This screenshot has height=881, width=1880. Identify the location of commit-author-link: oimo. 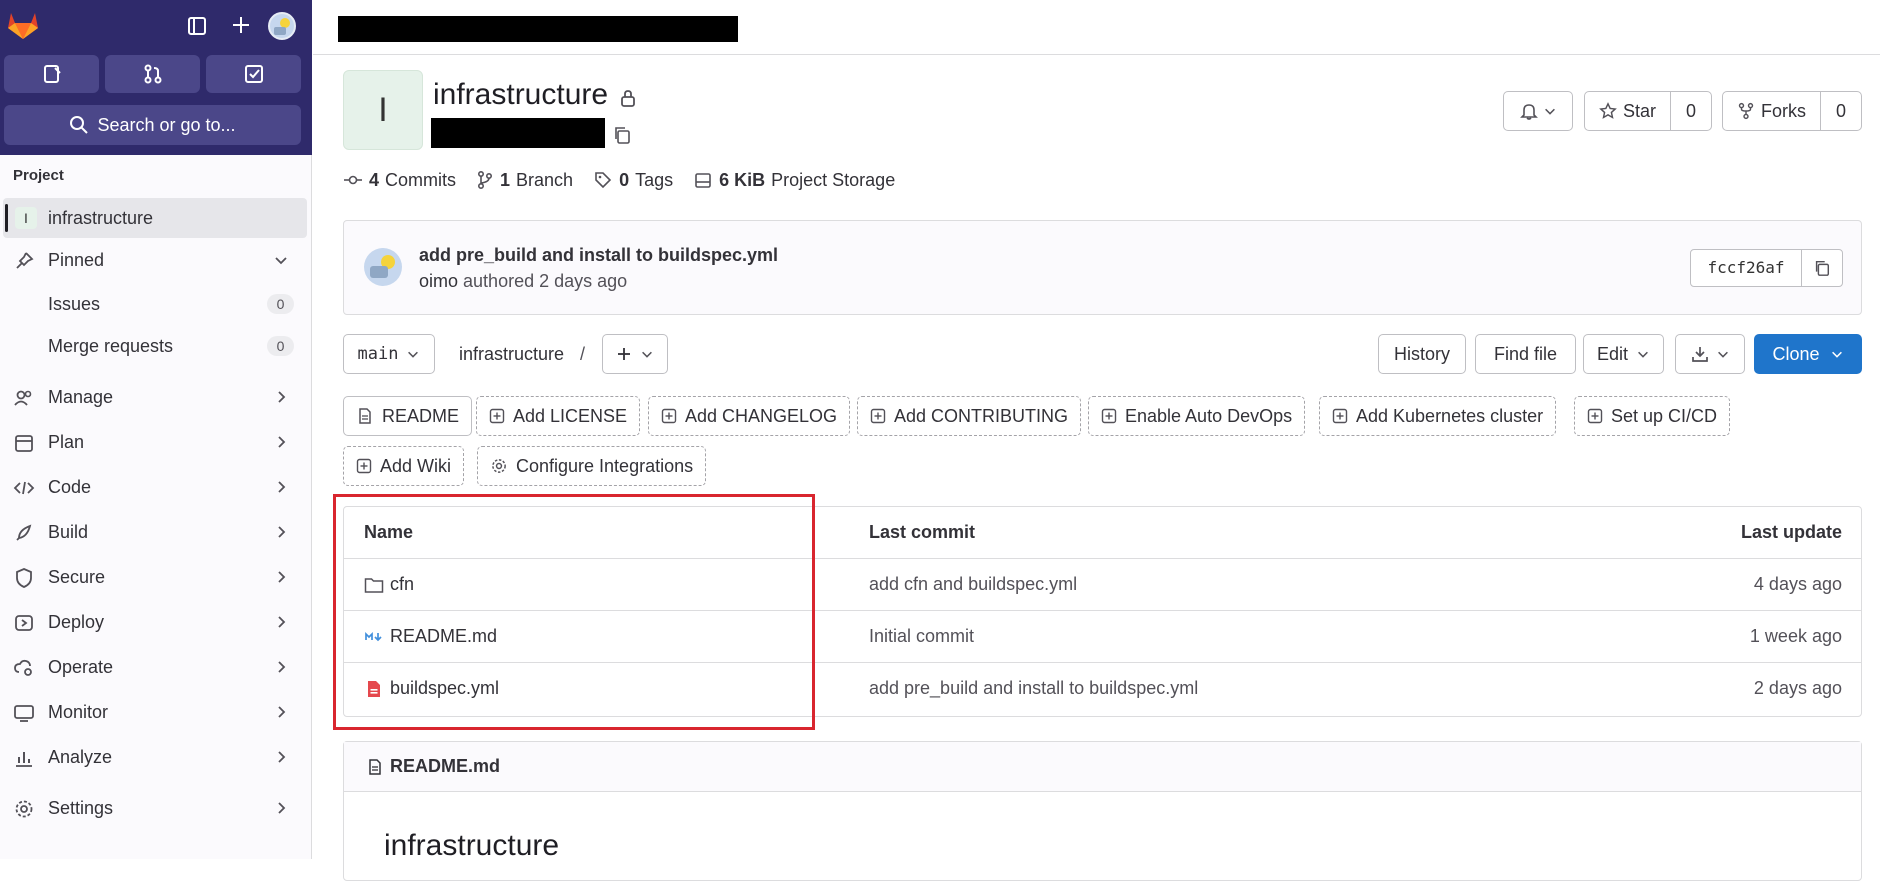
(438, 281).